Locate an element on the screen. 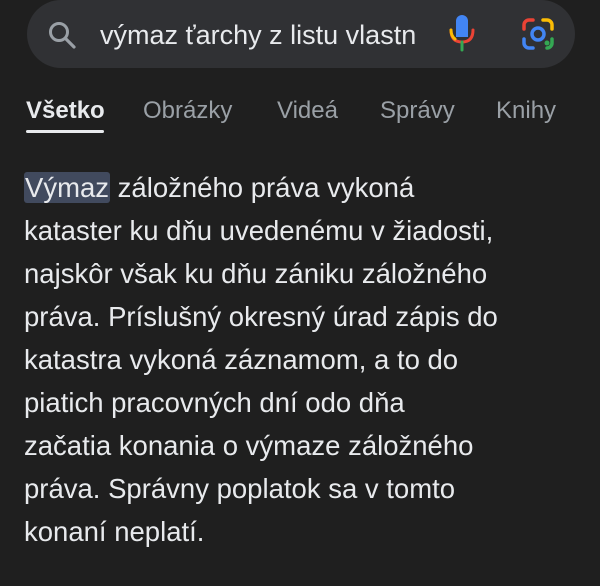  active-tab-indicator is located at coordinates (65, 131).